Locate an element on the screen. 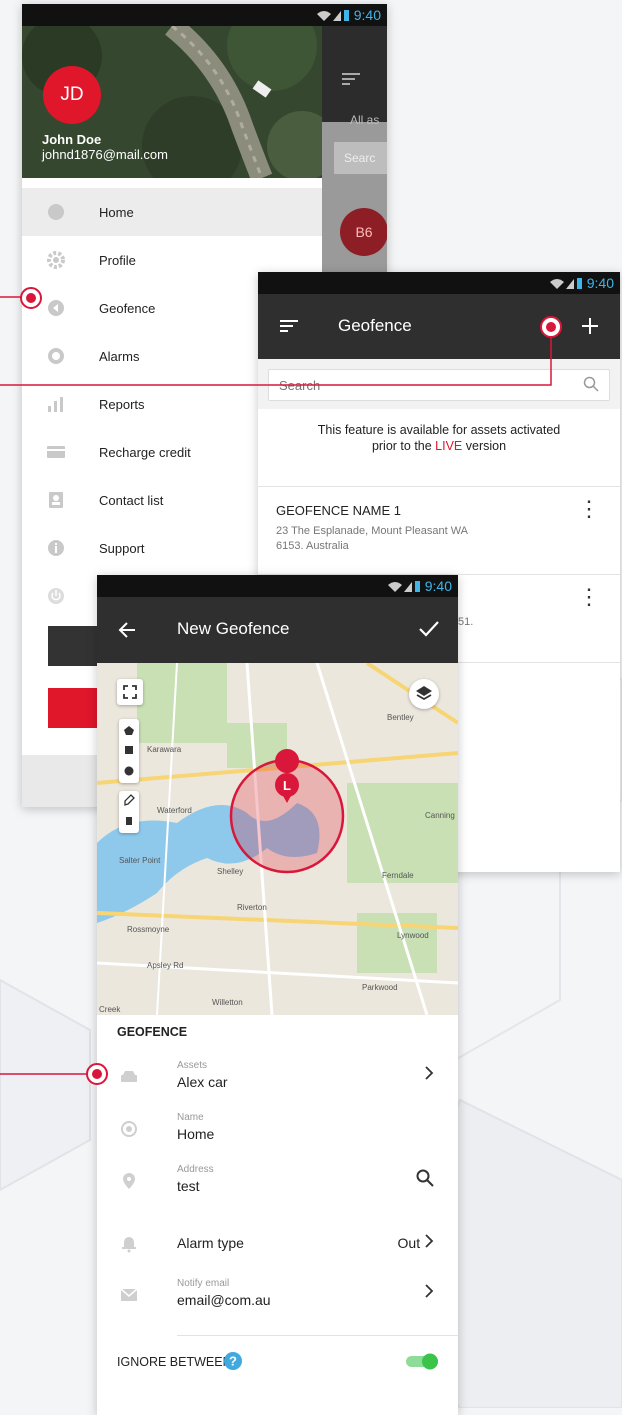 The width and height of the screenshot is (622, 1415). callout-dot-add-button is located at coordinates (551, 327).